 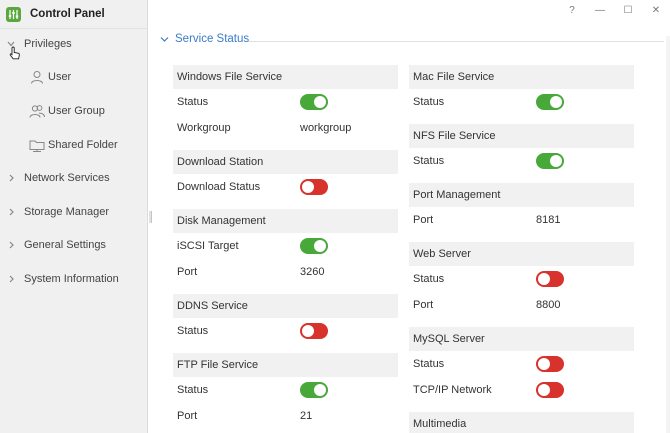 What do you see at coordinates (548, 220) in the screenshot?
I see `row-value: 8181` at bounding box center [548, 220].